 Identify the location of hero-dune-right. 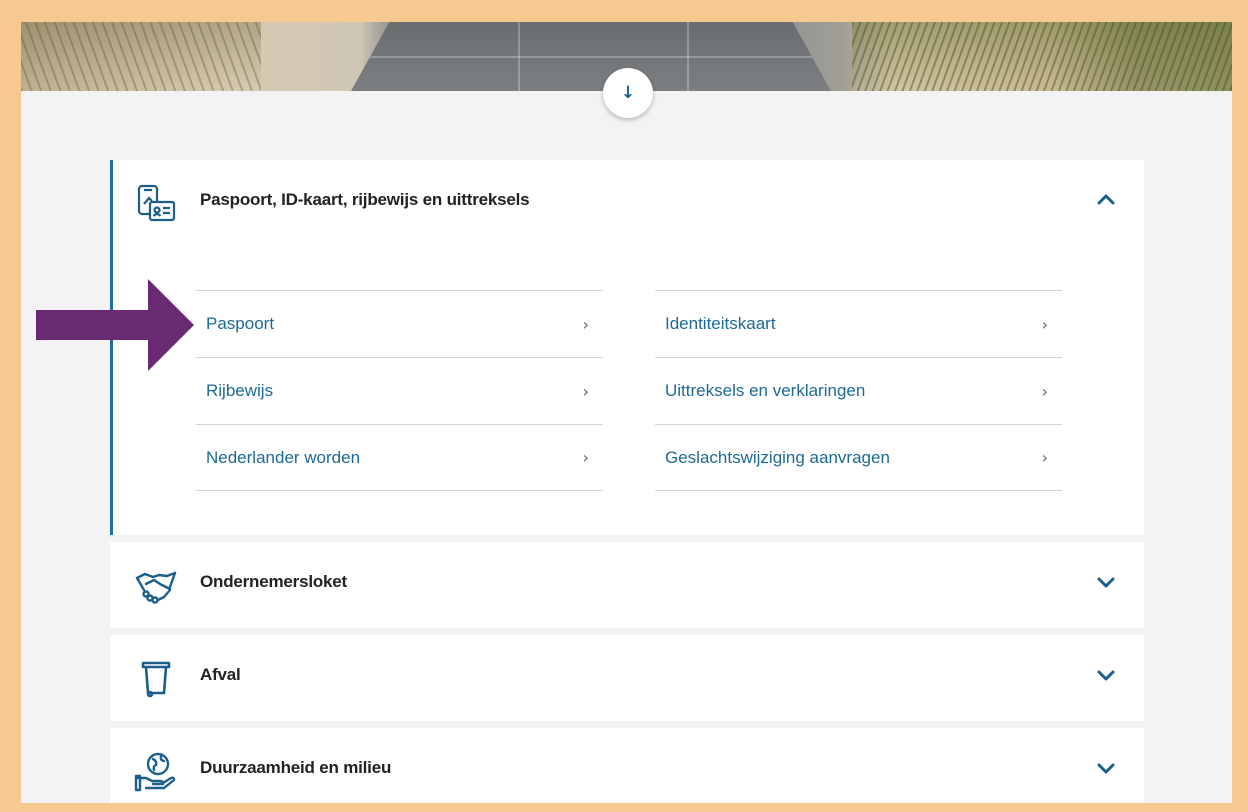
(1042, 56).